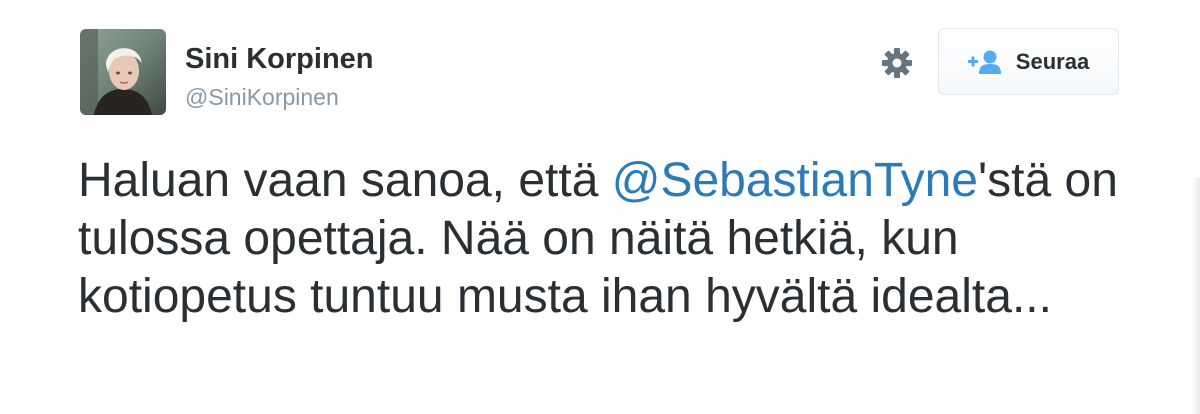 The height and width of the screenshot is (414, 1200). Describe the element at coordinates (1195, 296) in the screenshot. I see `scroll-edge-shadow` at that location.